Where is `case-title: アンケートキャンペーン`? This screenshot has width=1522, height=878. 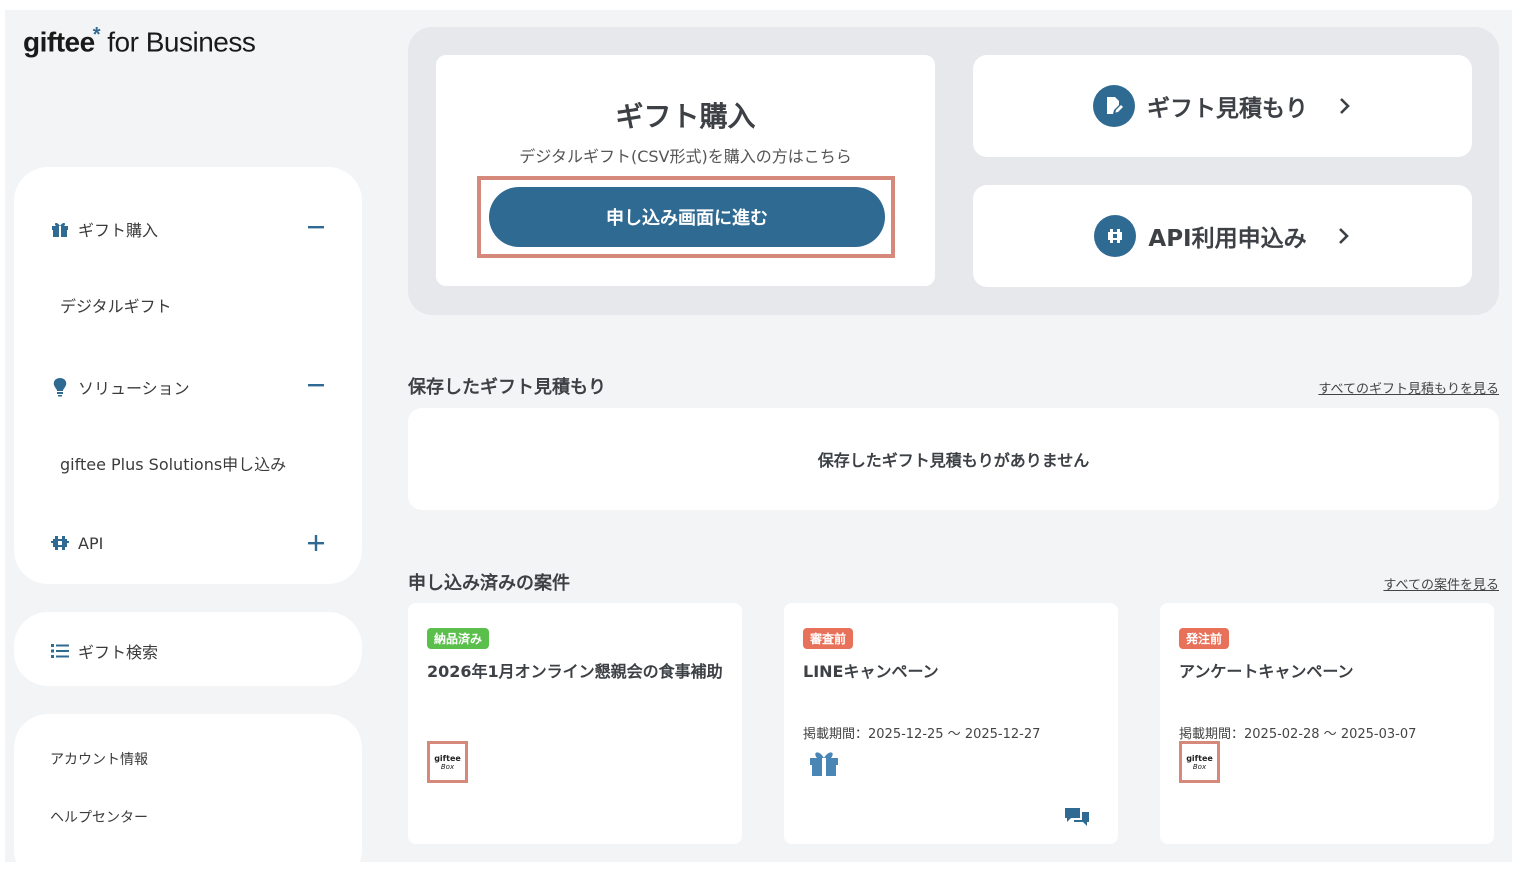 case-title: アンケートキャンペーン is located at coordinates (1266, 671).